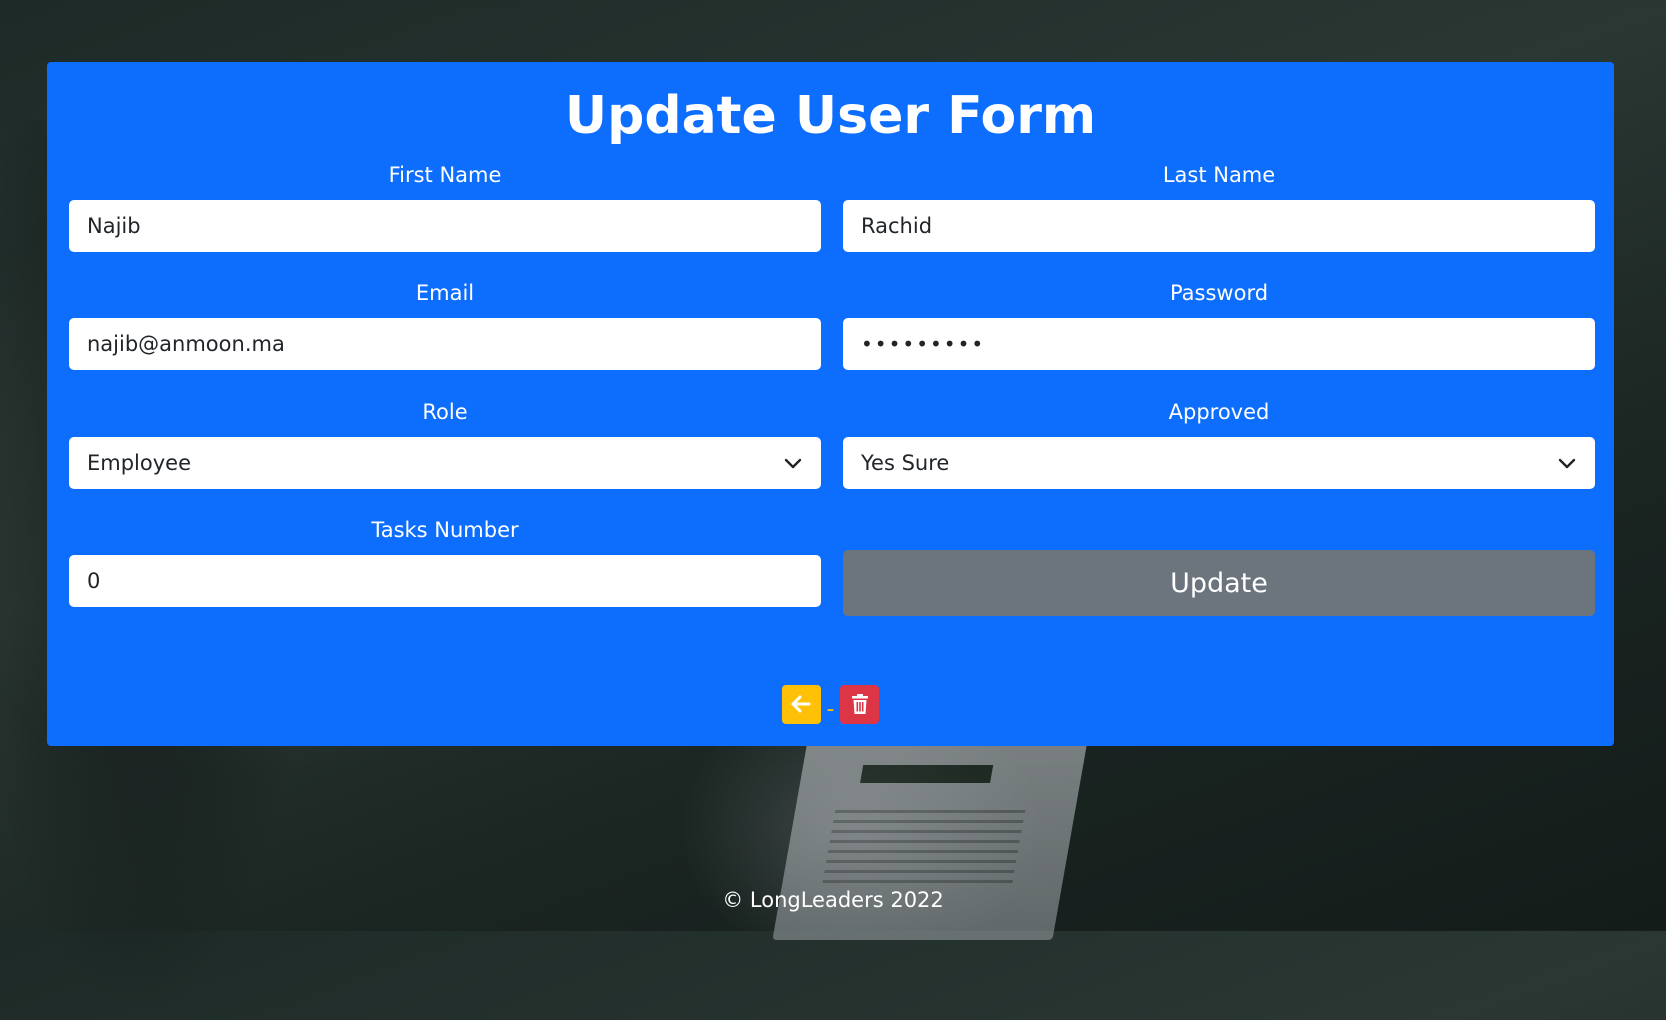 This screenshot has height=1020, width=1666. Describe the element at coordinates (445, 530) in the screenshot. I see `tasks-number-label: Tasks Number` at that location.